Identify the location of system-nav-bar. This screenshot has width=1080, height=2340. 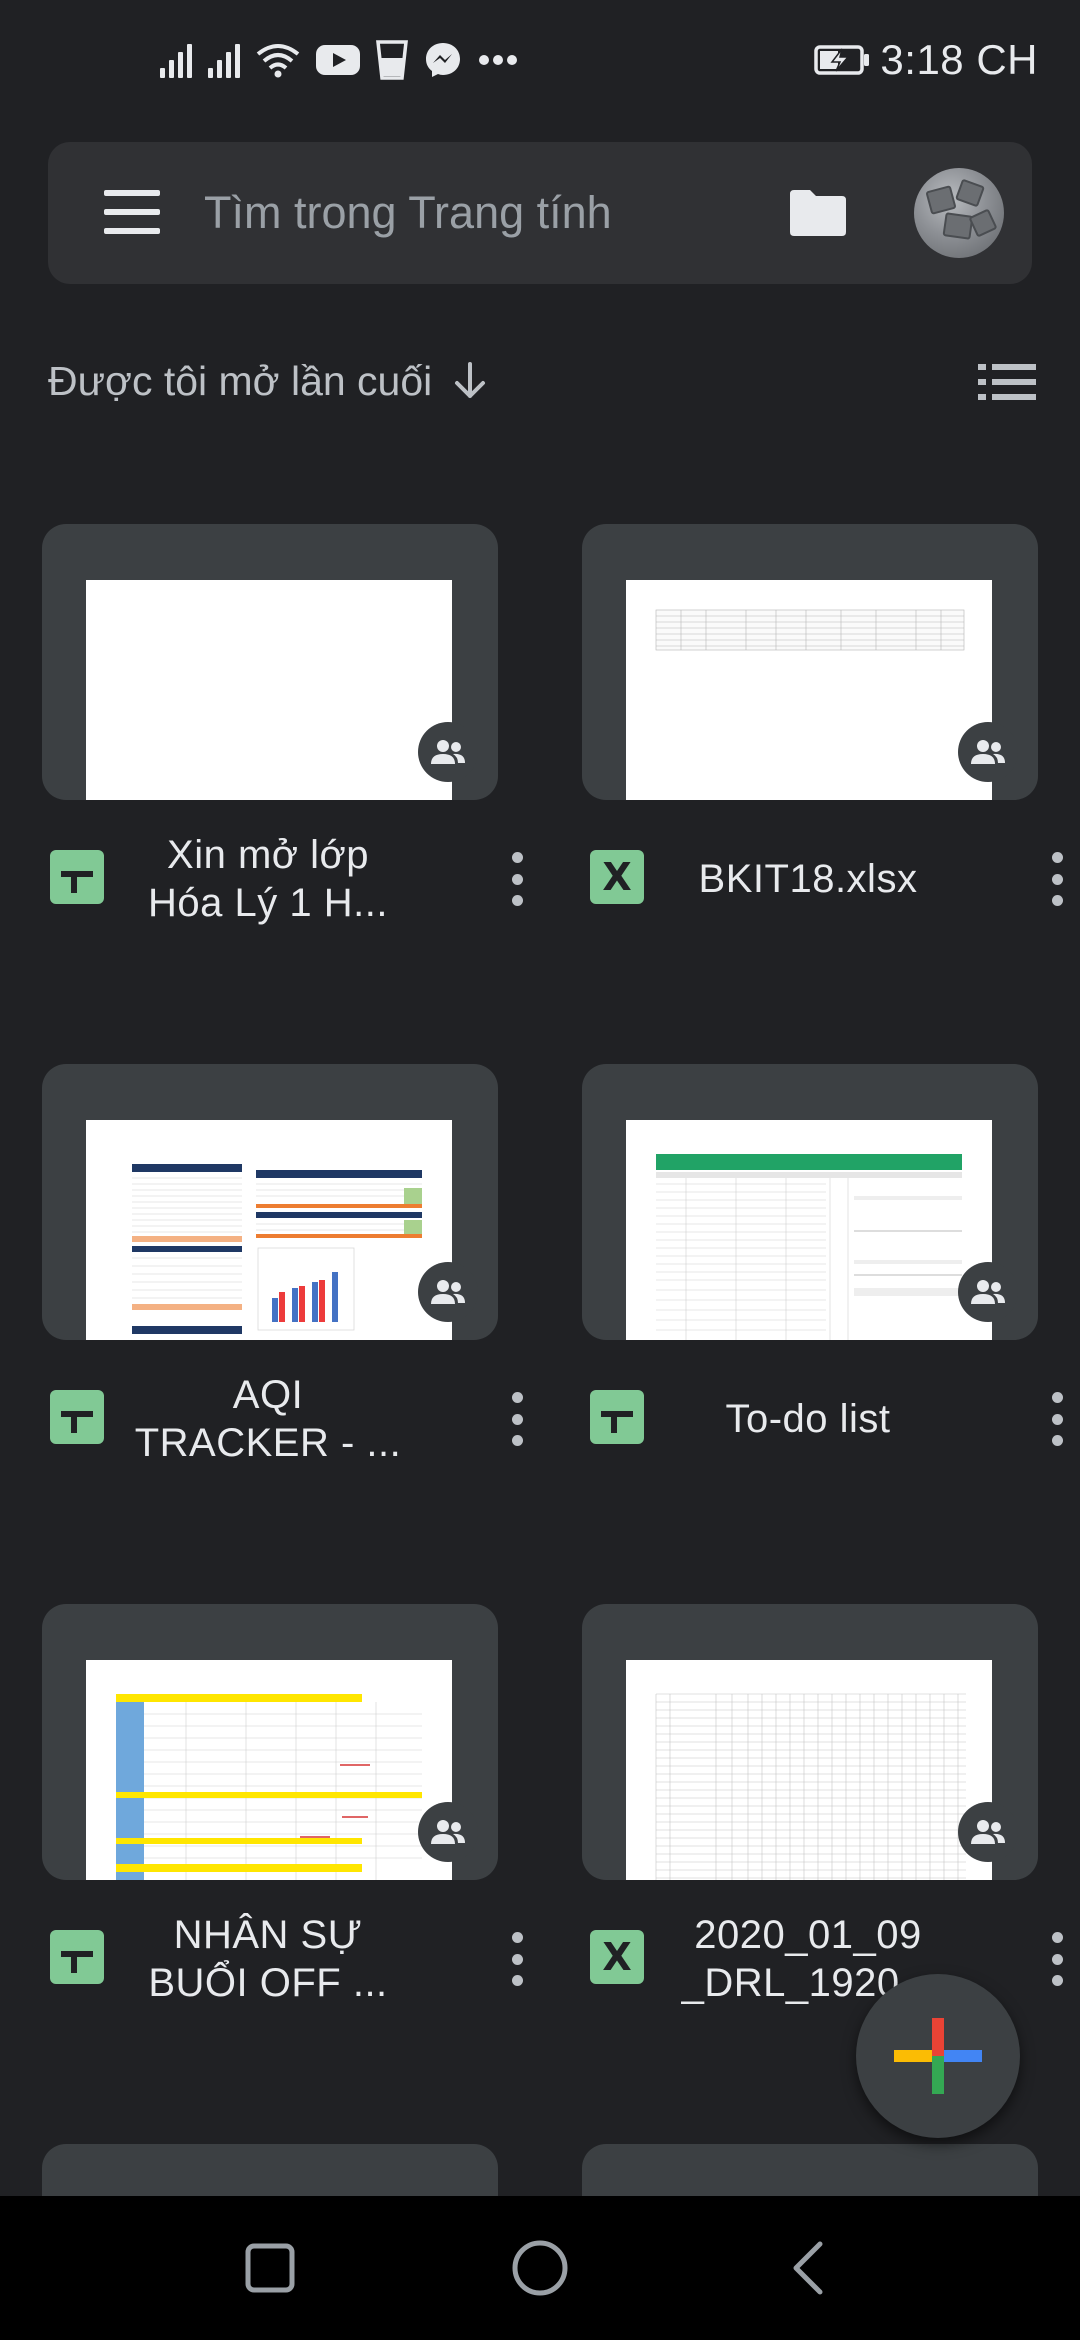
(540, 2268).